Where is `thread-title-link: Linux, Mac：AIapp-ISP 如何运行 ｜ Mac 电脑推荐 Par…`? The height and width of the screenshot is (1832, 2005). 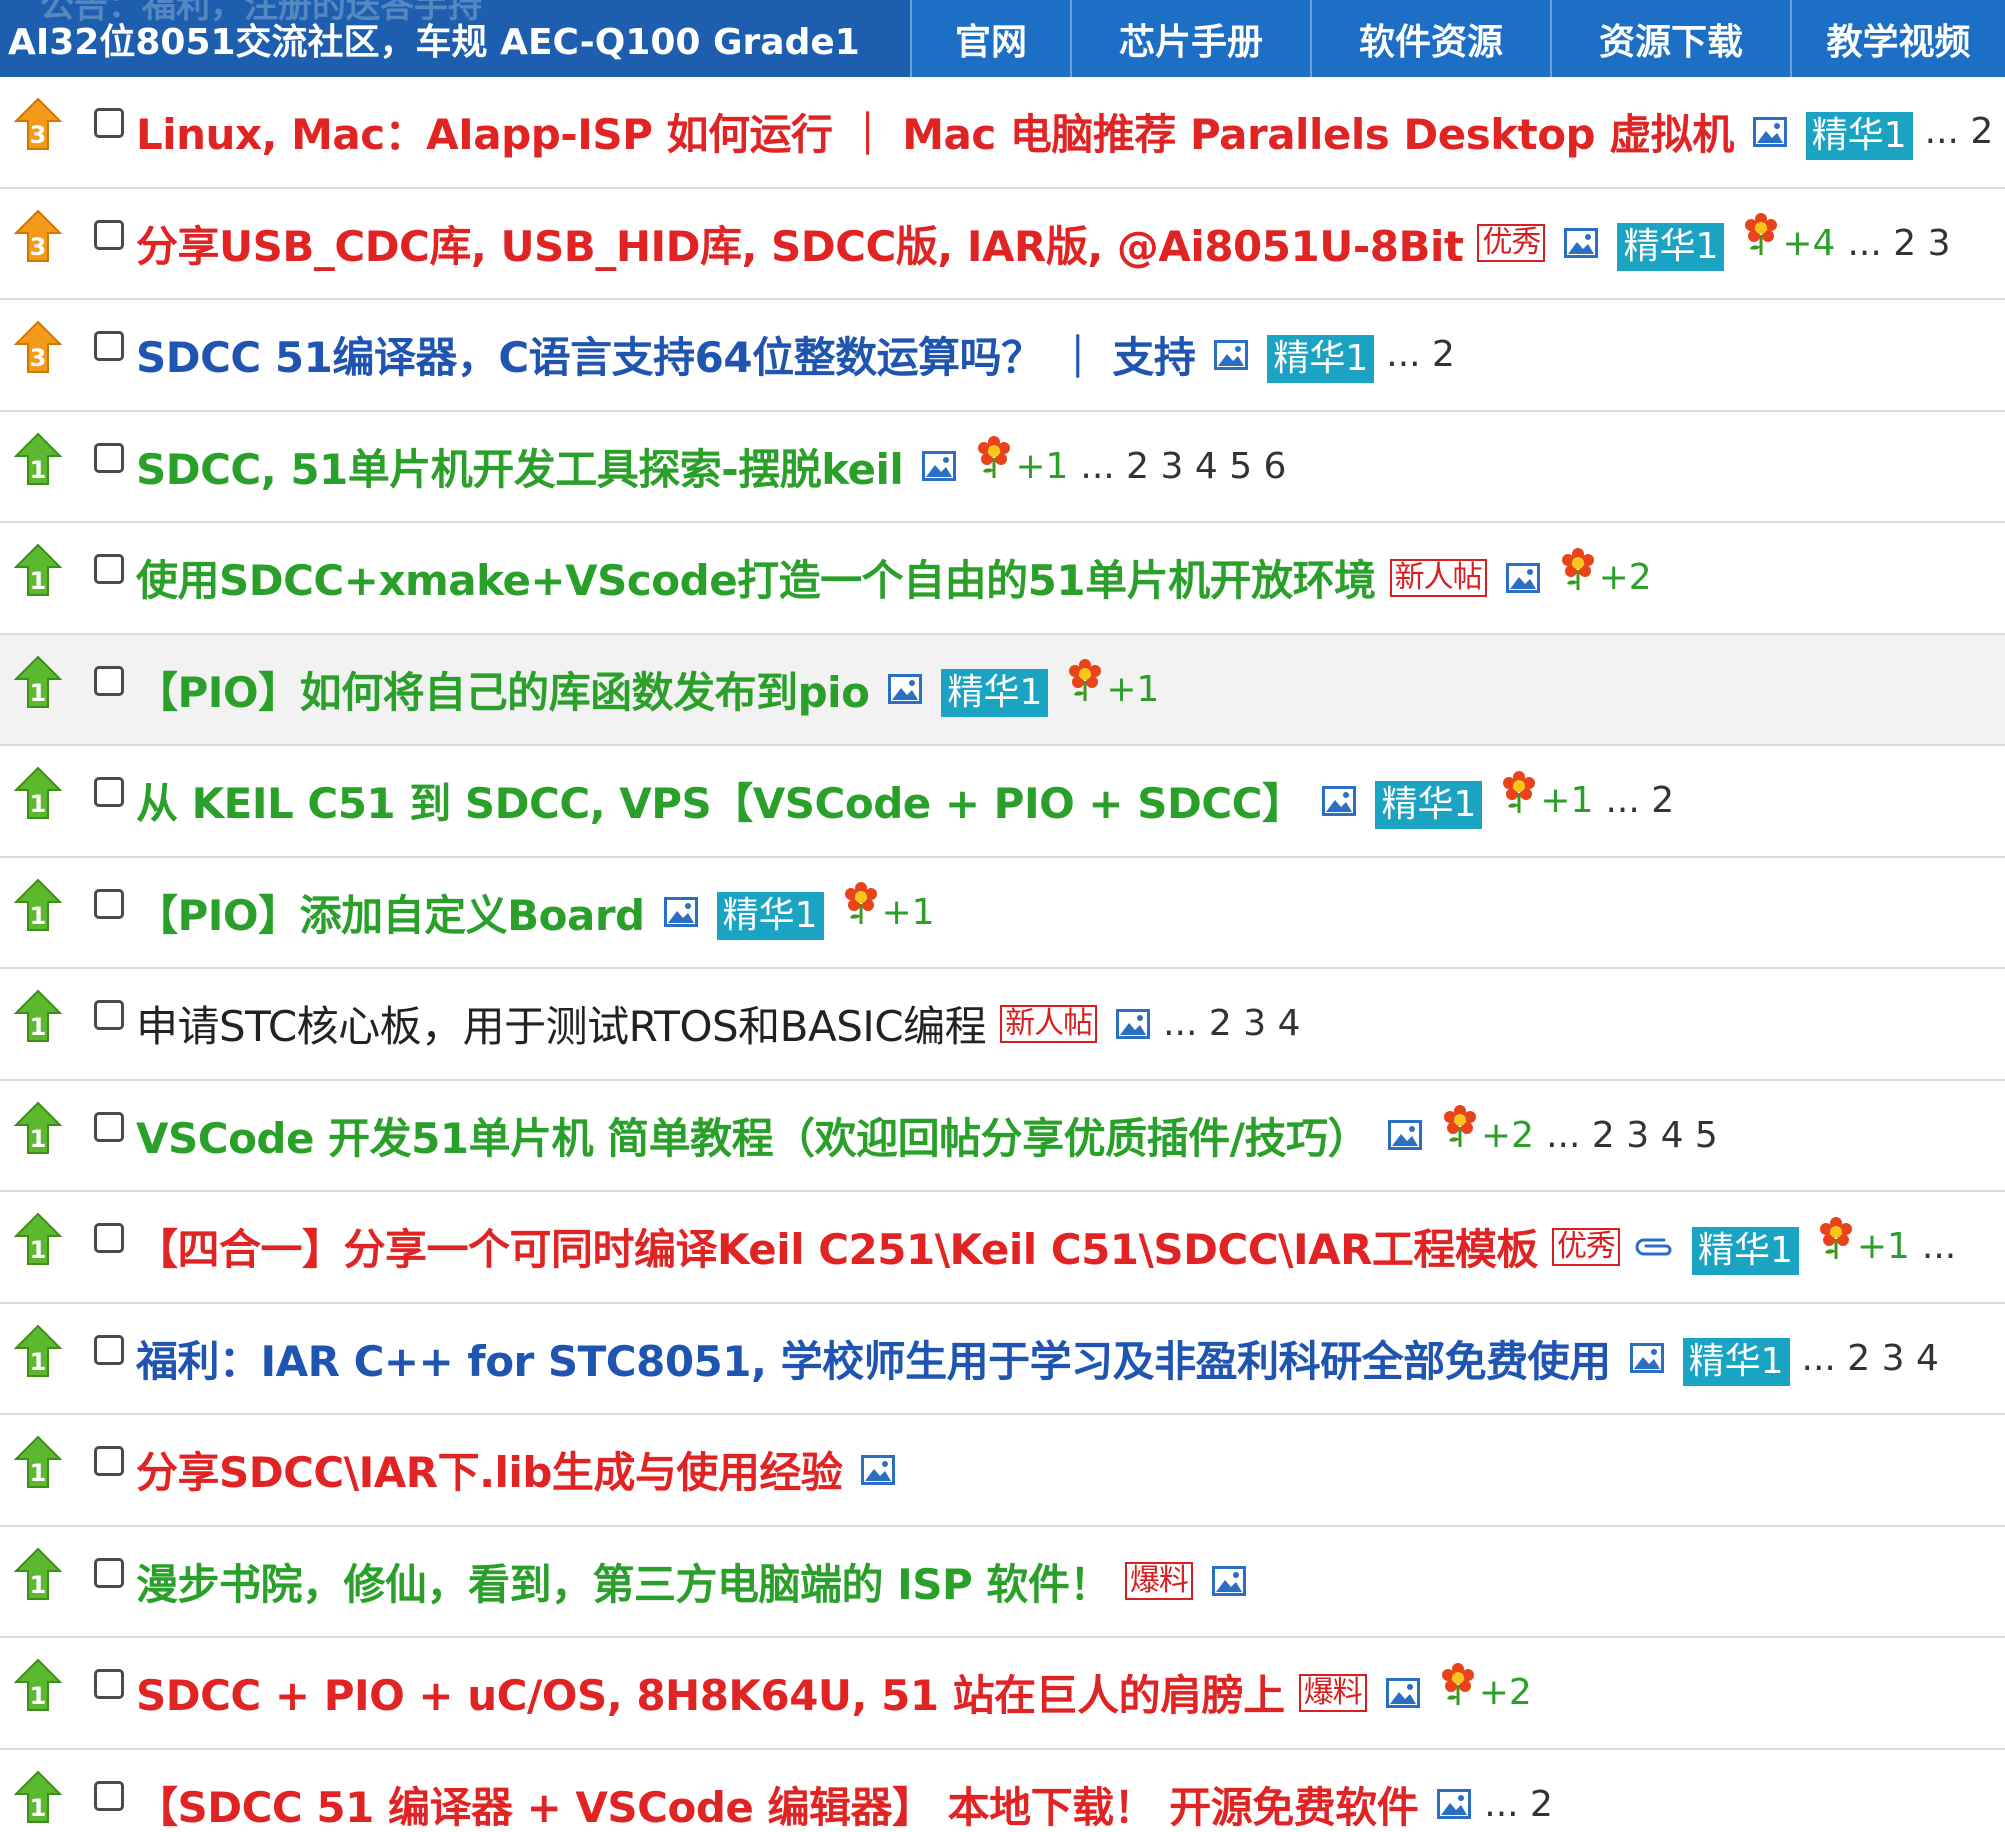 thread-title-link: Linux, Mac：AIapp-ISP 如何运行 ｜ Mac 电脑推荐 Par… is located at coordinates (935, 131).